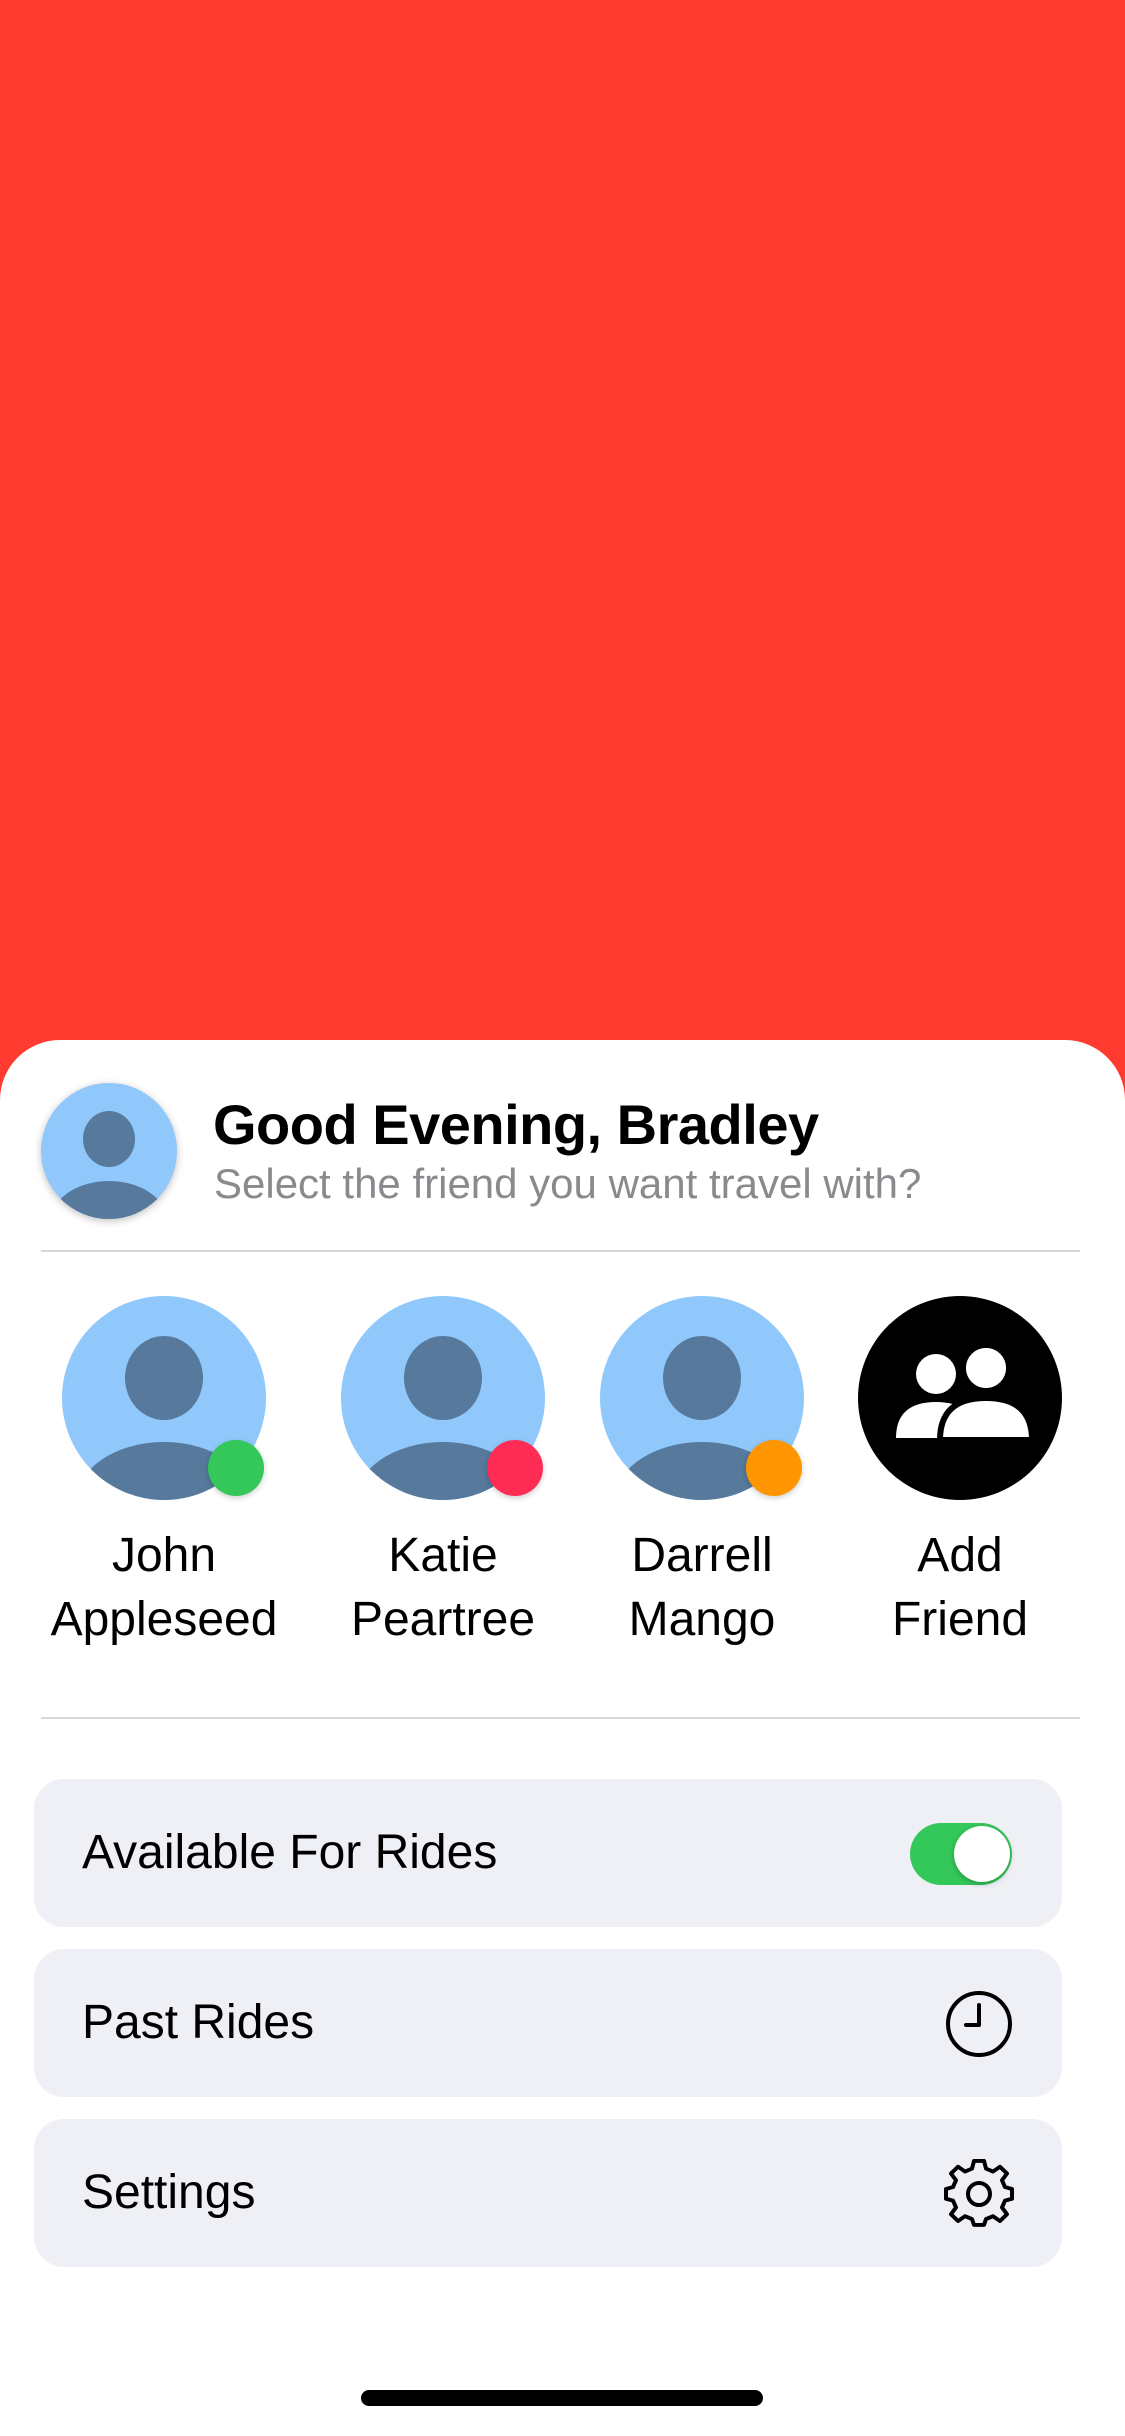 This screenshot has width=1125, height=2436. Describe the element at coordinates (443, 1555) in the screenshot. I see `friend-first-name: Katie` at that location.